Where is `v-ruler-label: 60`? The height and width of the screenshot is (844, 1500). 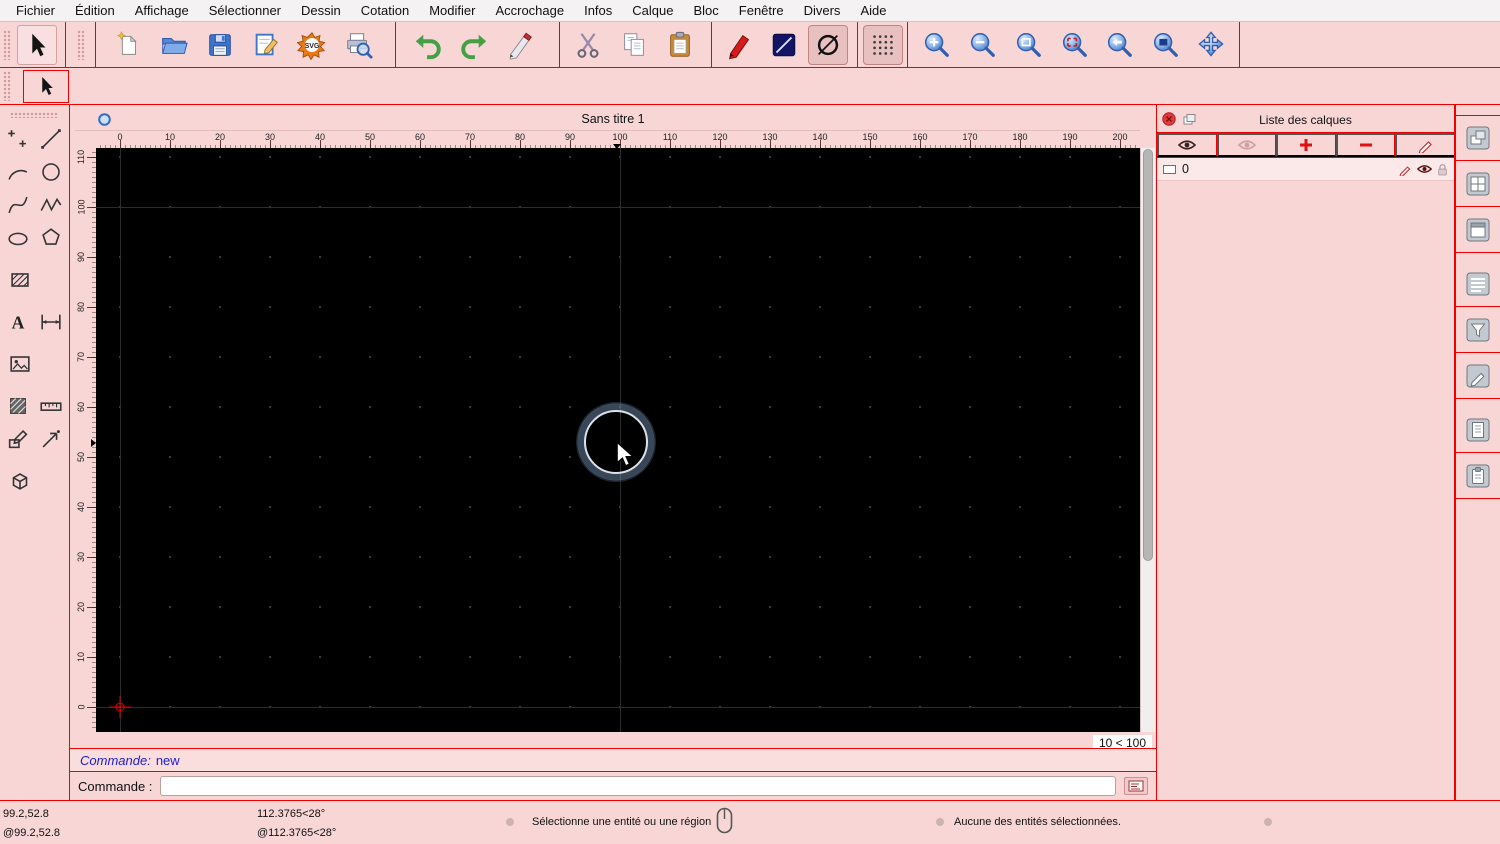 v-ruler-label: 60 is located at coordinates (81, 407).